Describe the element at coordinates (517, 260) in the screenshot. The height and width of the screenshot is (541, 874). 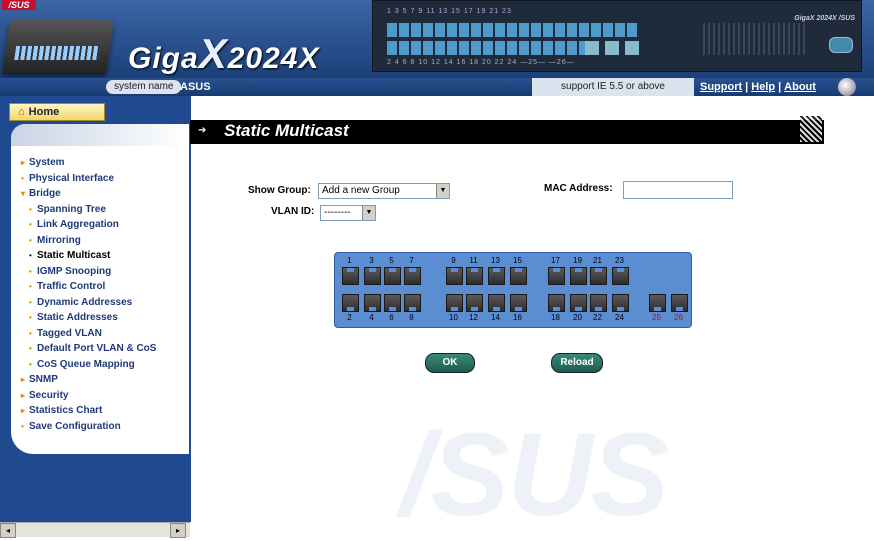
I see `port-number-label: 15` at that location.